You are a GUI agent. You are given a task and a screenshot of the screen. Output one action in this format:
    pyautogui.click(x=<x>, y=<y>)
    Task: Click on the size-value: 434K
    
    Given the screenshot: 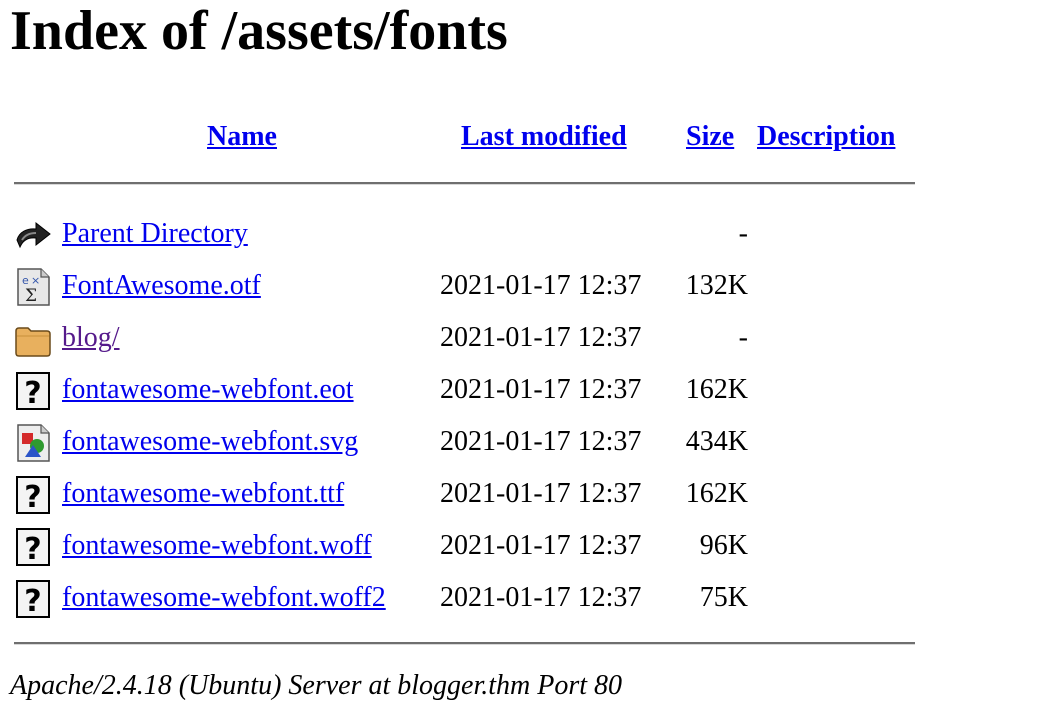 What is the action you would take?
    pyautogui.click(x=716, y=441)
    